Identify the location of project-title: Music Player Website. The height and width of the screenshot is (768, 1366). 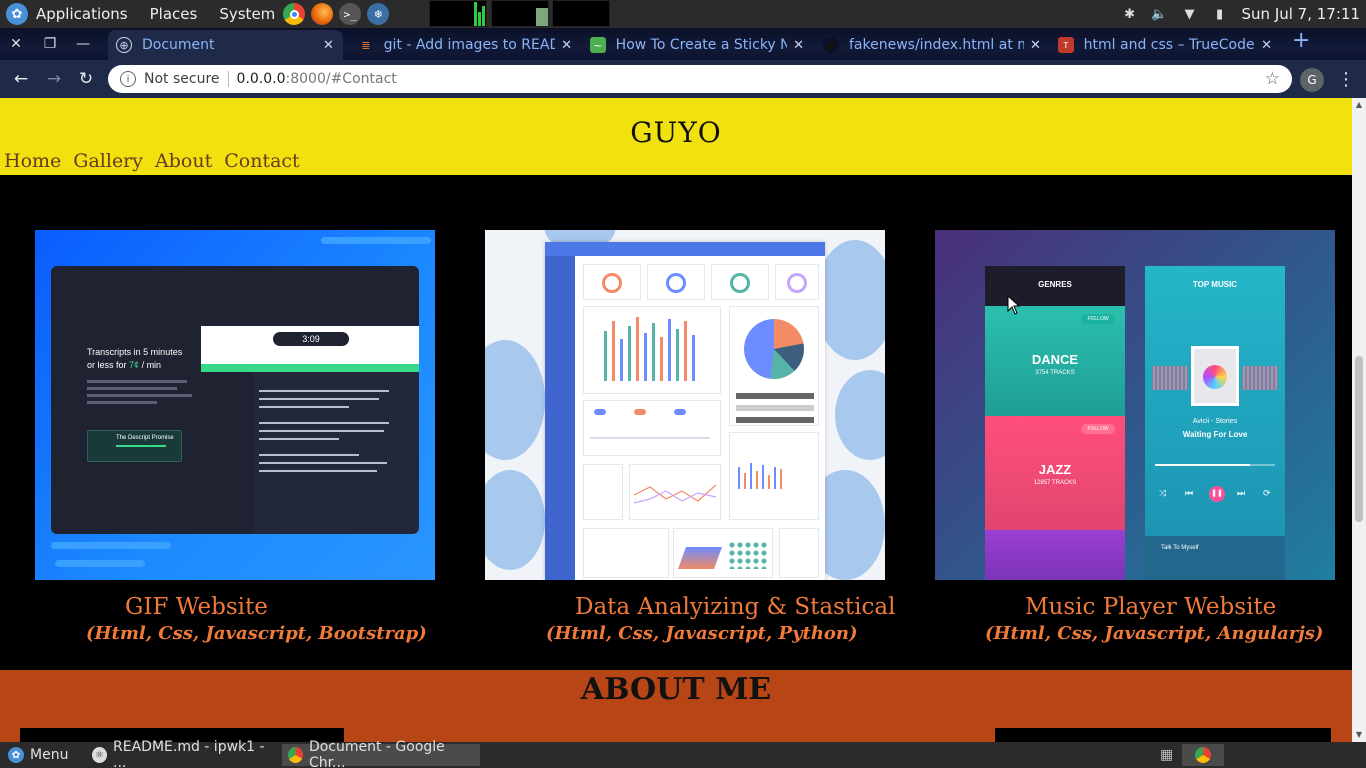
(1151, 607).